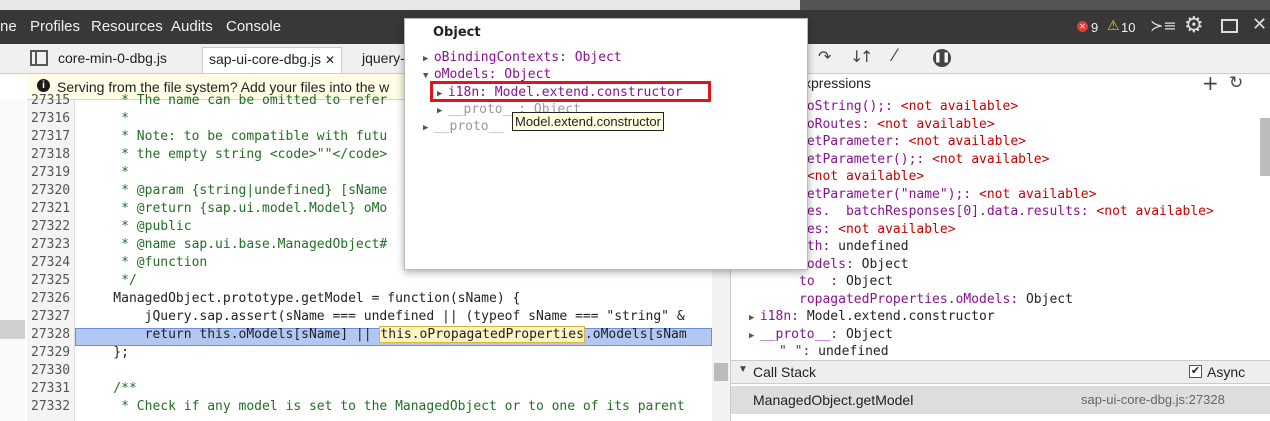 The image size is (1270, 421). I want to click on line-number: 27325, so click(52, 281).